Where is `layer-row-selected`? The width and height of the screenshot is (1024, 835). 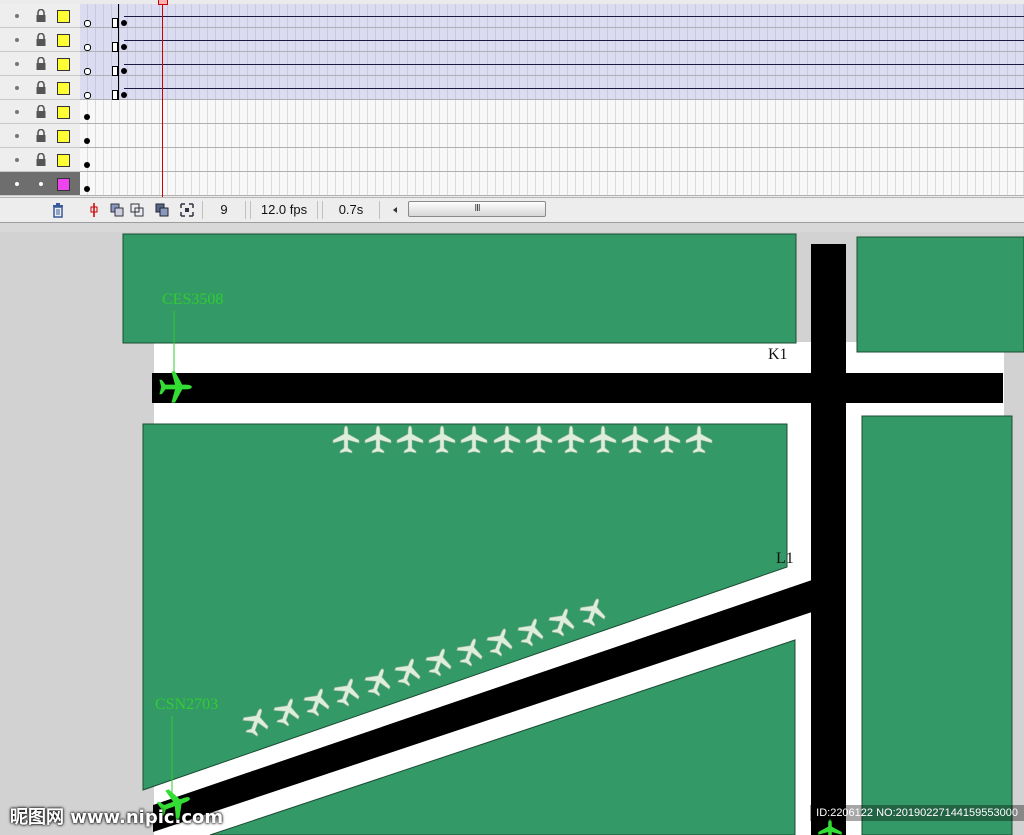 layer-row-selected is located at coordinates (512, 184).